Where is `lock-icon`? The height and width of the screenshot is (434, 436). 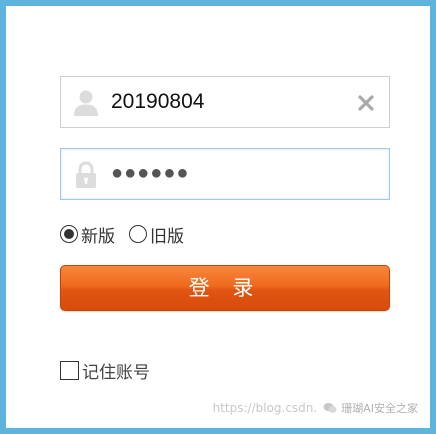
lock-icon is located at coordinates (86, 174).